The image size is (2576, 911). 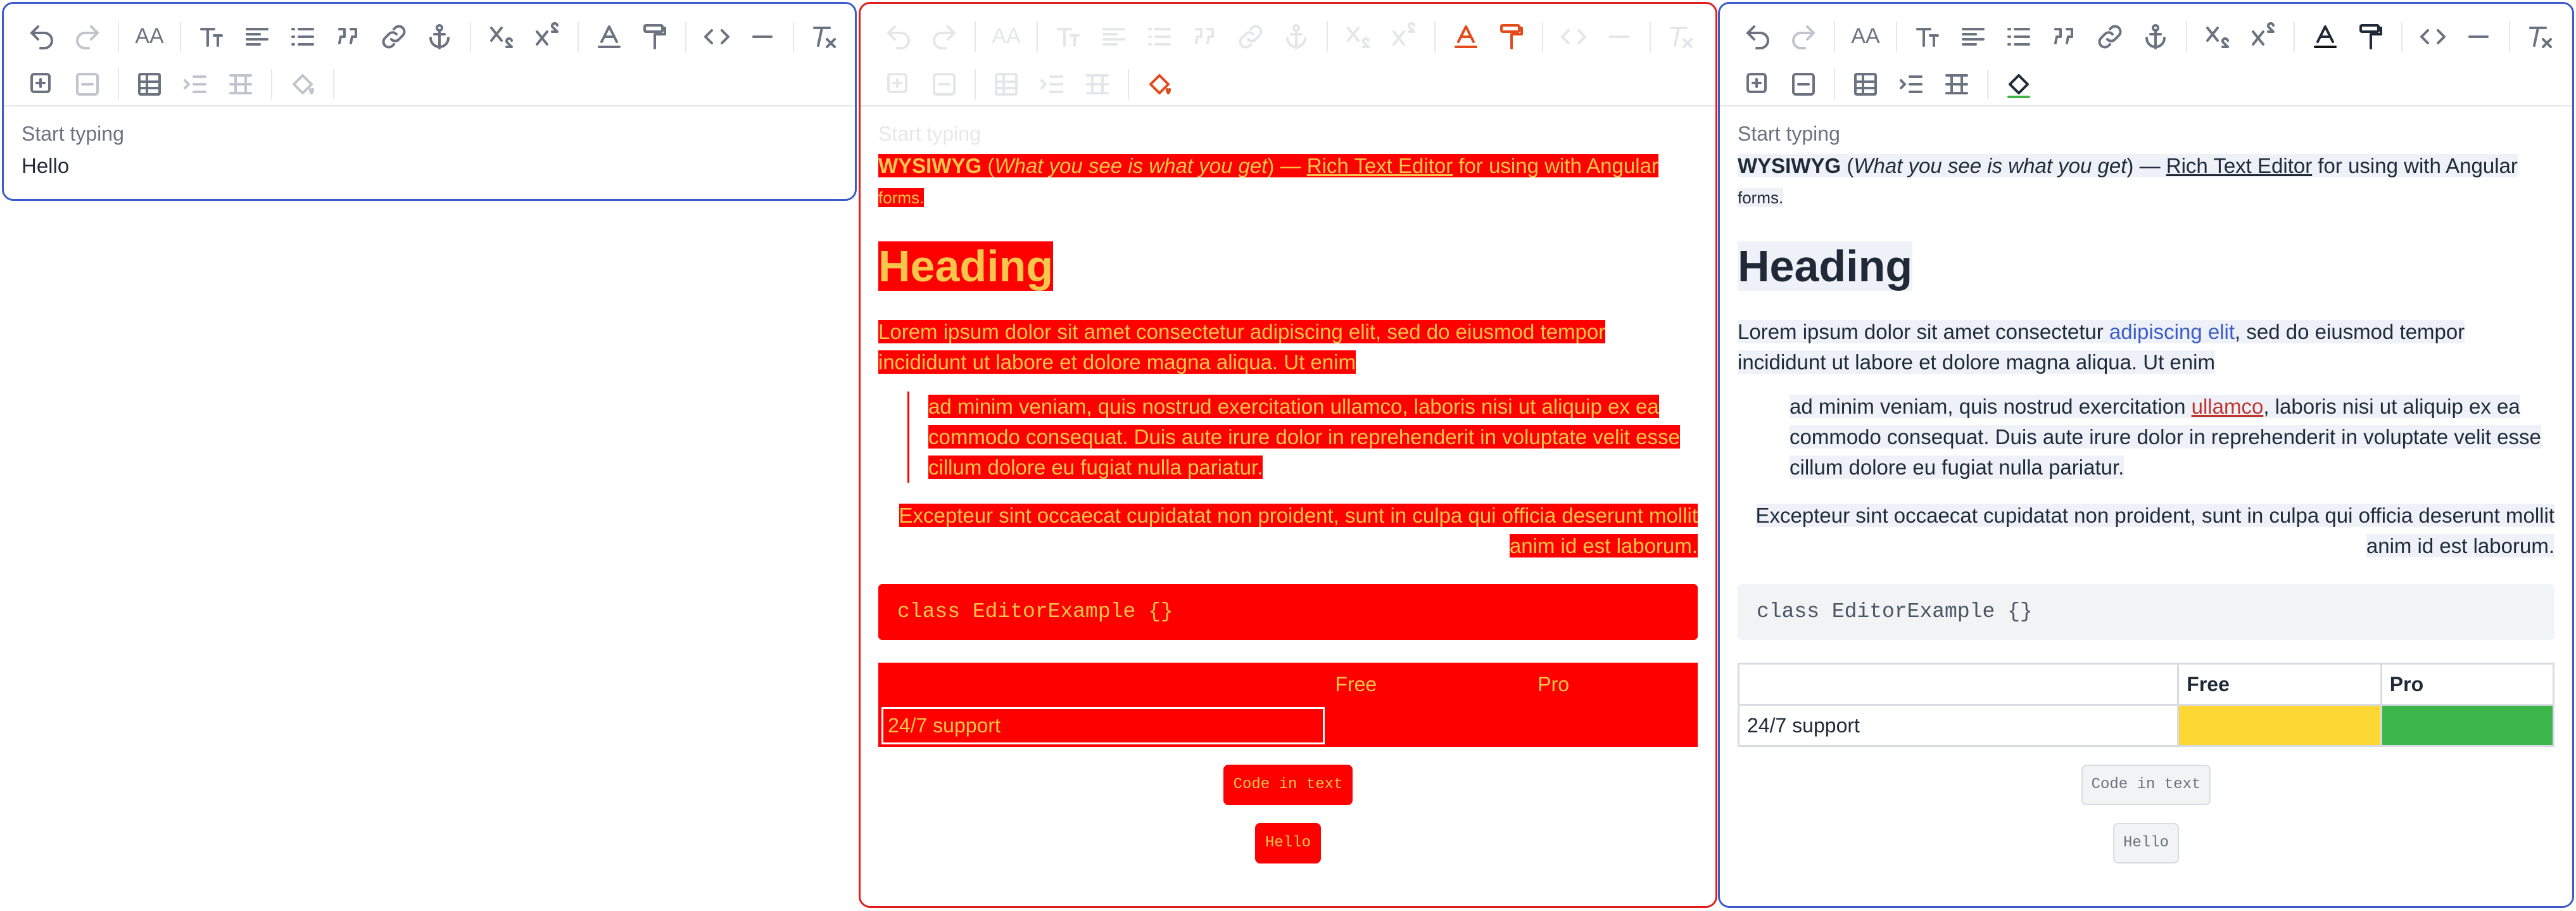 What do you see at coordinates (1288, 612) in the screenshot?
I see `code-block: class EditorExample {}` at bounding box center [1288, 612].